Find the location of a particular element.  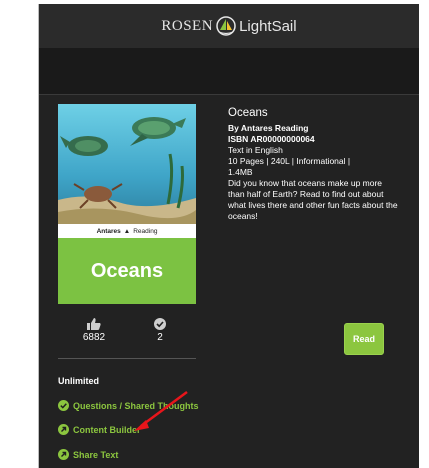

book-author: By Antares Reading is located at coordinates (268, 128).